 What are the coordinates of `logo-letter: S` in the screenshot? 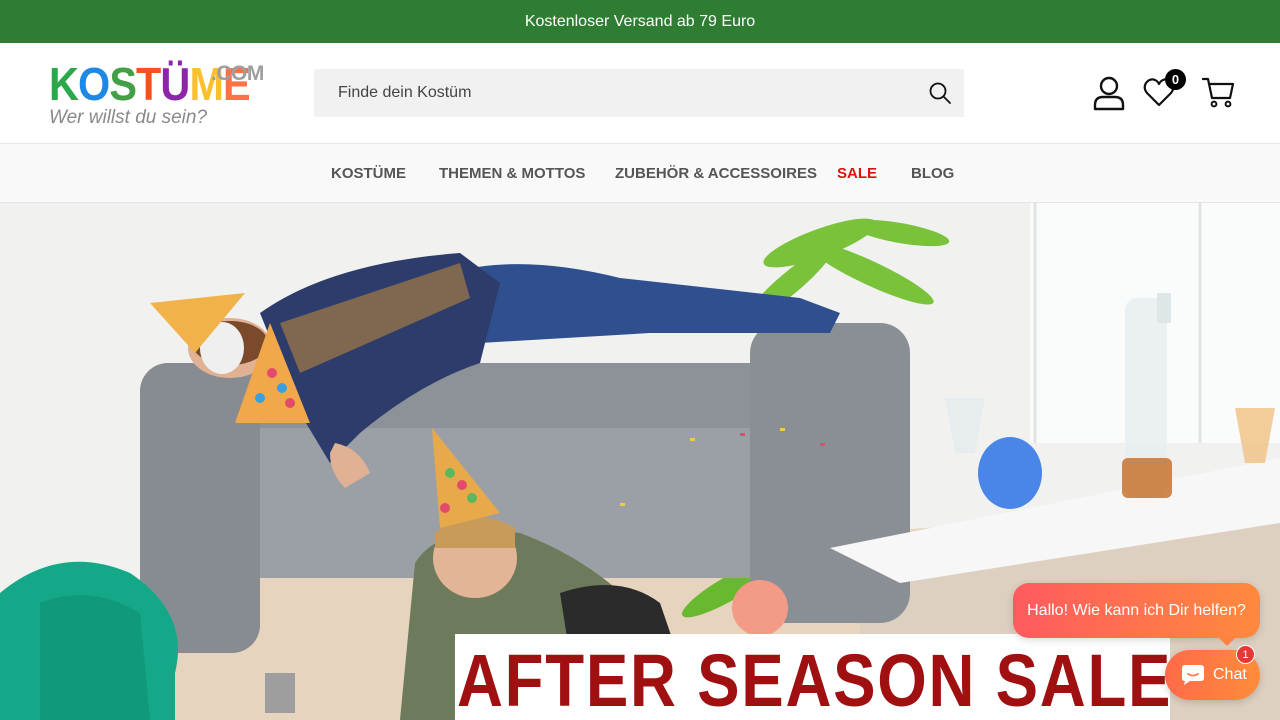 It's located at (123, 84).